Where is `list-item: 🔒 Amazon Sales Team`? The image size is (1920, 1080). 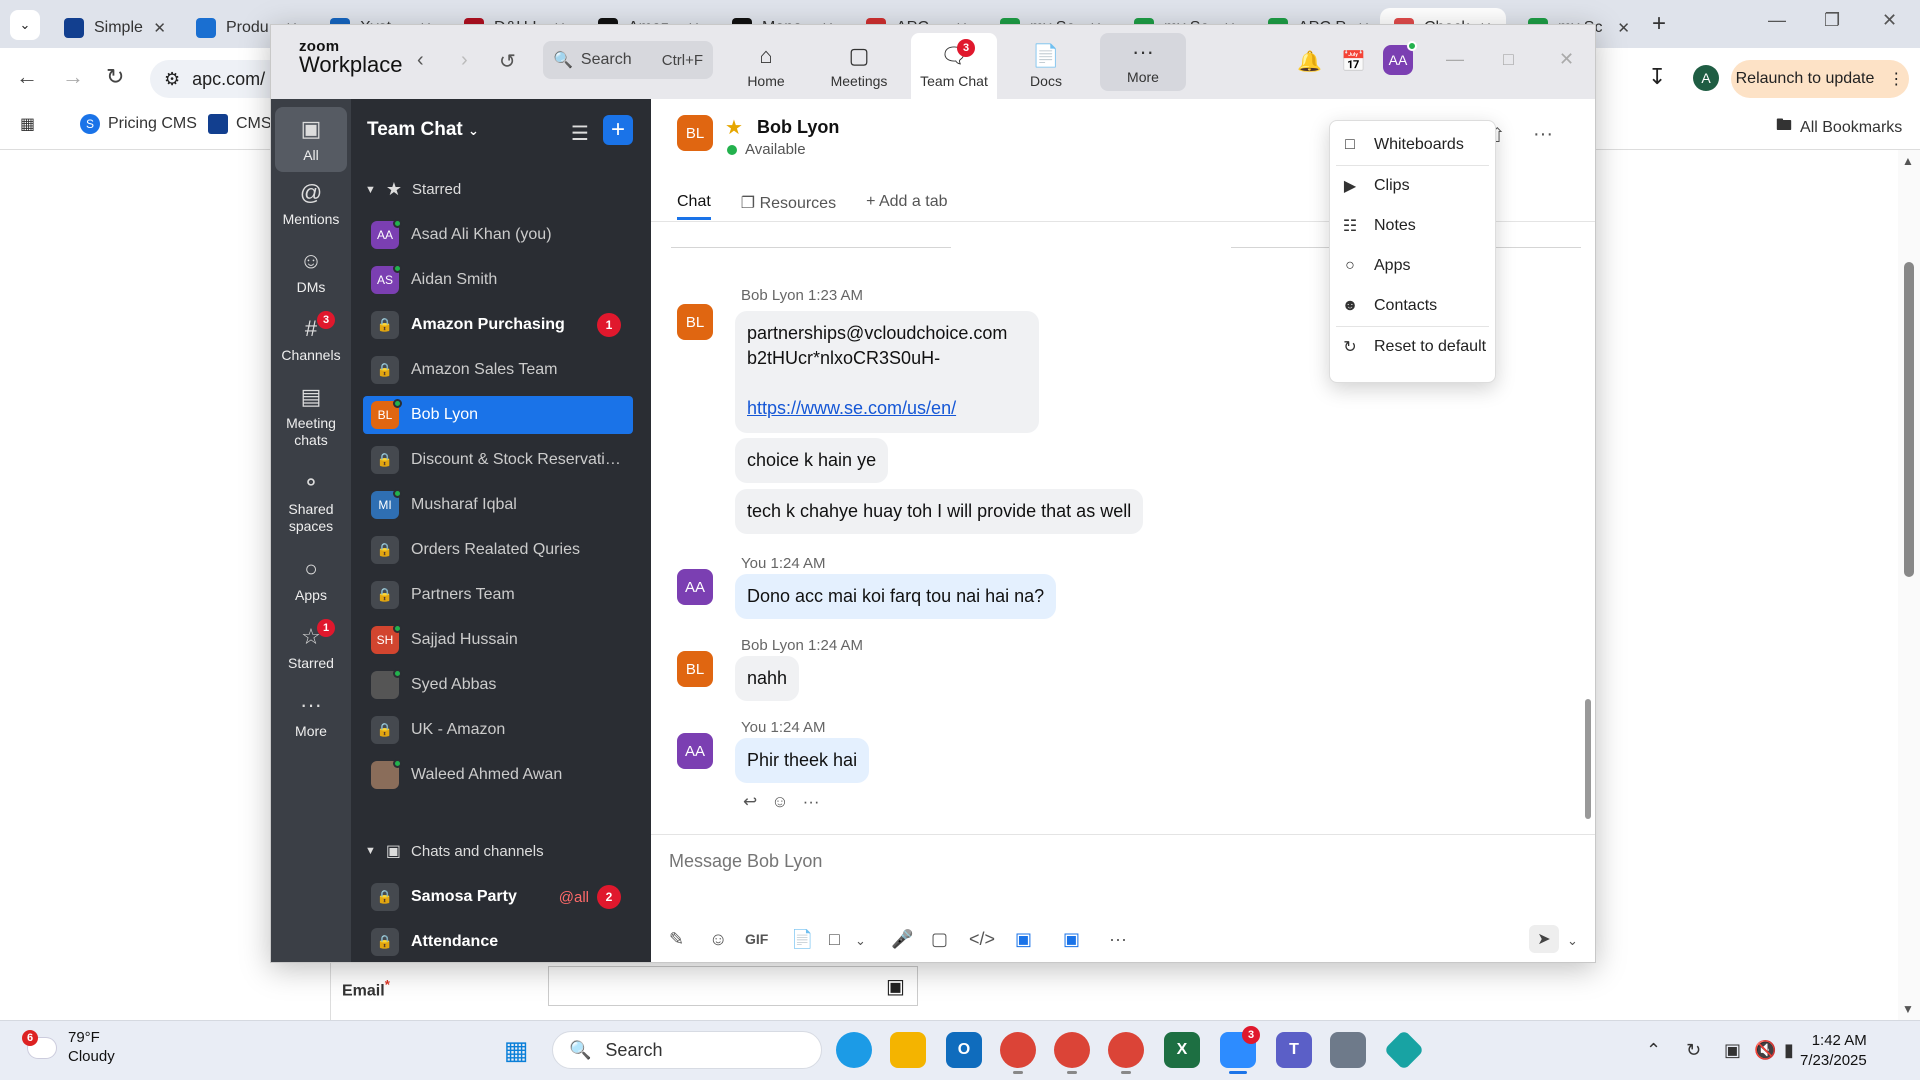 list-item: 🔒 Amazon Sales Team is located at coordinates (498, 370).